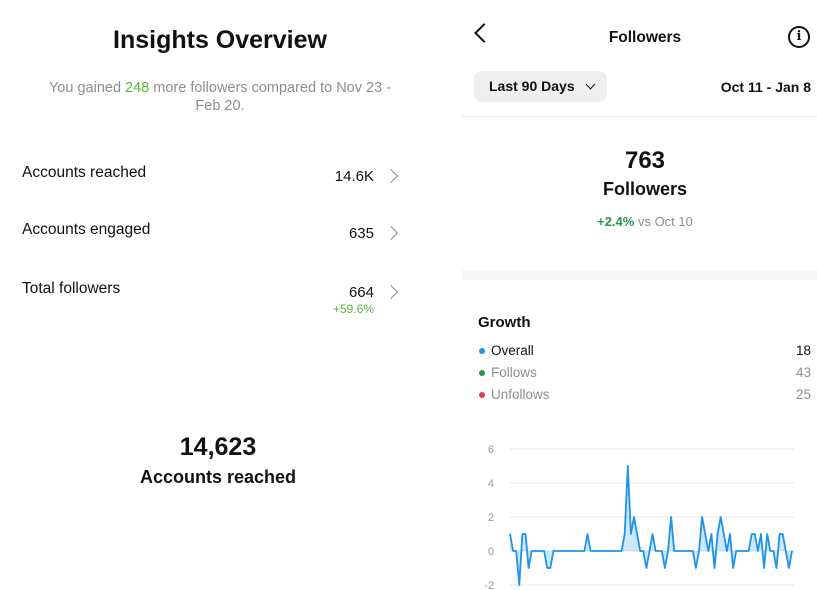 Image resolution: width=817 pixels, height=590 pixels. What do you see at coordinates (644, 396) in the screenshot?
I see `legend-item-unfollows: Unfollows 25` at bounding box center [644, 396].